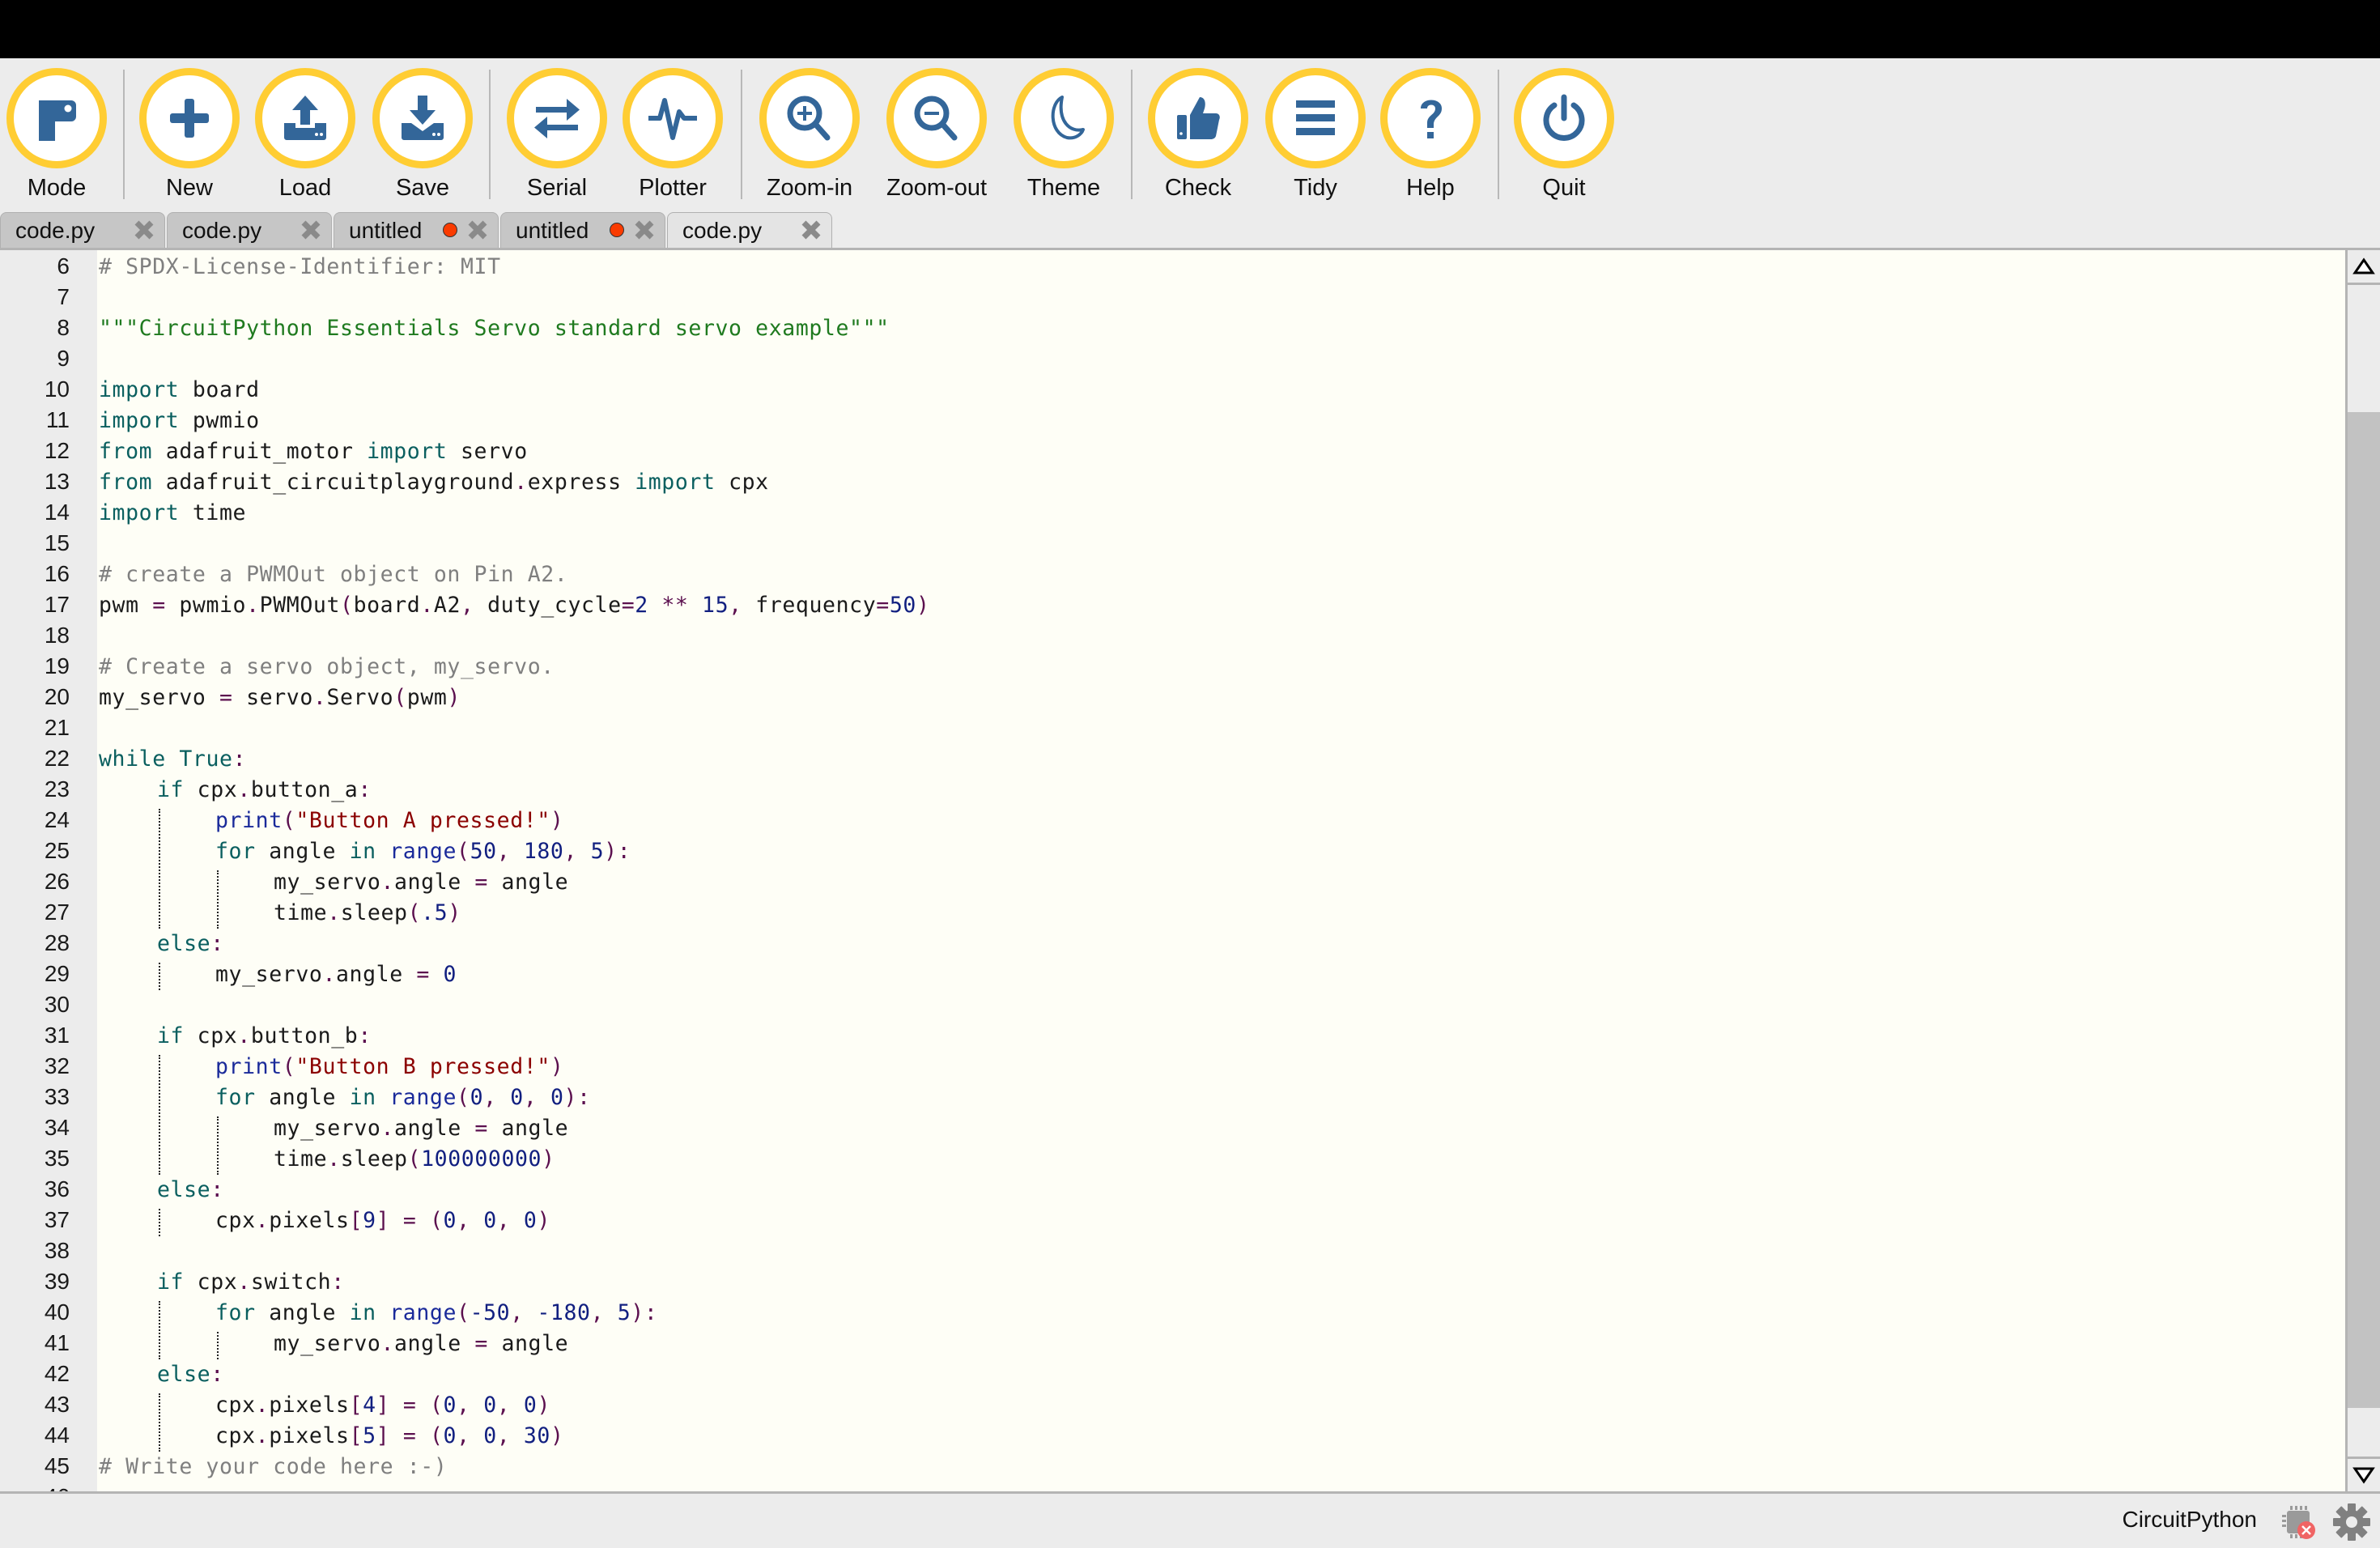 This screenshot has width=2380, height=1548. What do you see at coordinates (577, 1098) in the screenshot?
I see `code-token: ):` at bounding box center [577, 1098].